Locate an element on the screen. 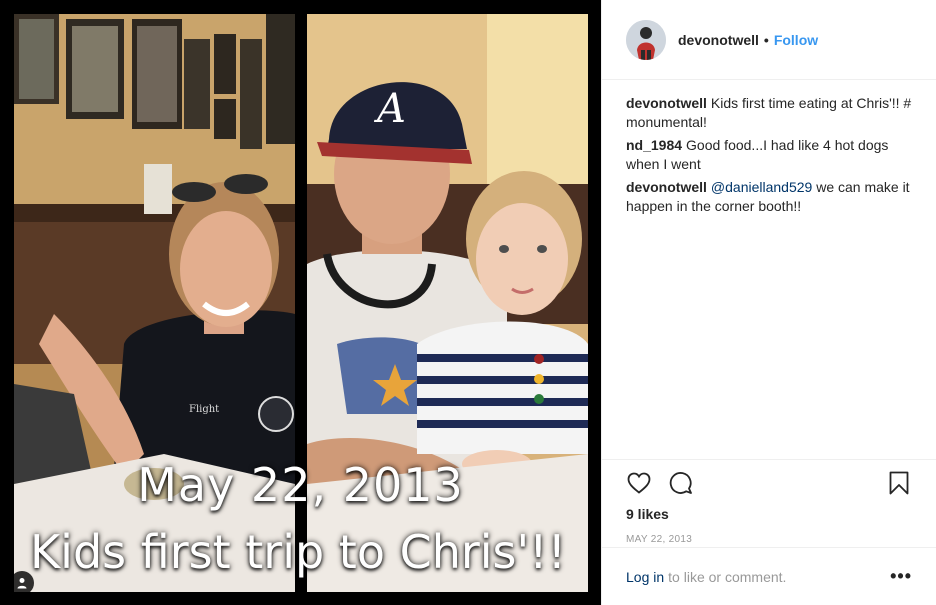 The height and width of the screenshot is (605, 936). action-icons-row is located at coordinates (769, 483).